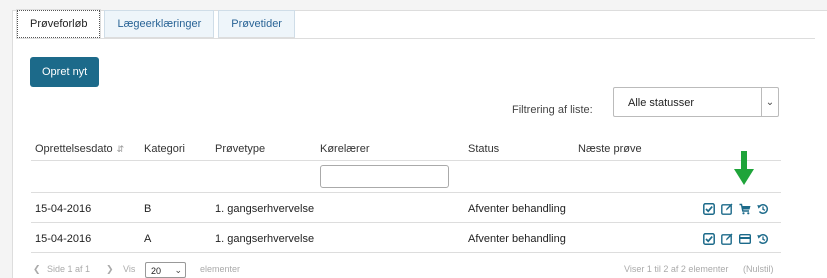 This screenshot has width=827, height=278. Describe the element at coordinates (220, 269) in the screenshot. I see `elements-label: elementer` at that location.